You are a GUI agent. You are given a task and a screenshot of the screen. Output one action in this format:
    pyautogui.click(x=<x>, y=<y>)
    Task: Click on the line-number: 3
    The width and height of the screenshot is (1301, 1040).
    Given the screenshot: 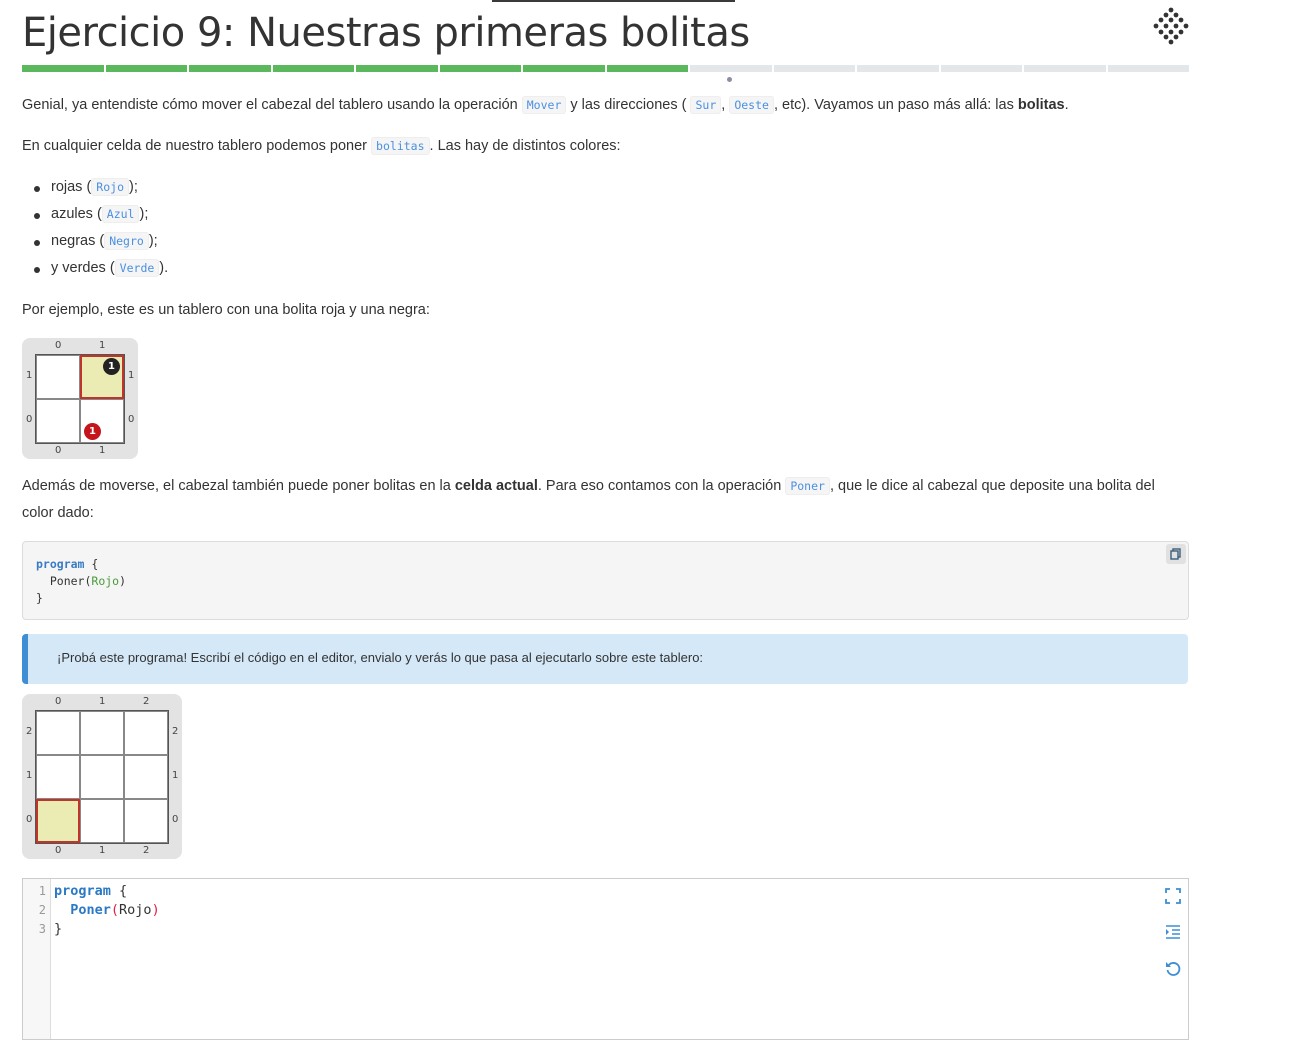 What is the action you would take?
    pyautogui.click(x=42, y=929)
    